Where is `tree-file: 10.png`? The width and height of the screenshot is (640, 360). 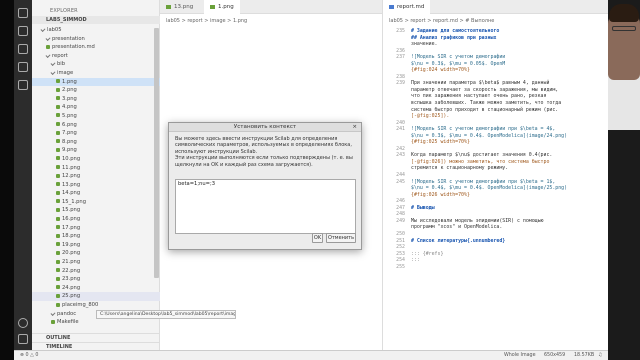 tree-file: 10.png is located at coordinates (96, 159).